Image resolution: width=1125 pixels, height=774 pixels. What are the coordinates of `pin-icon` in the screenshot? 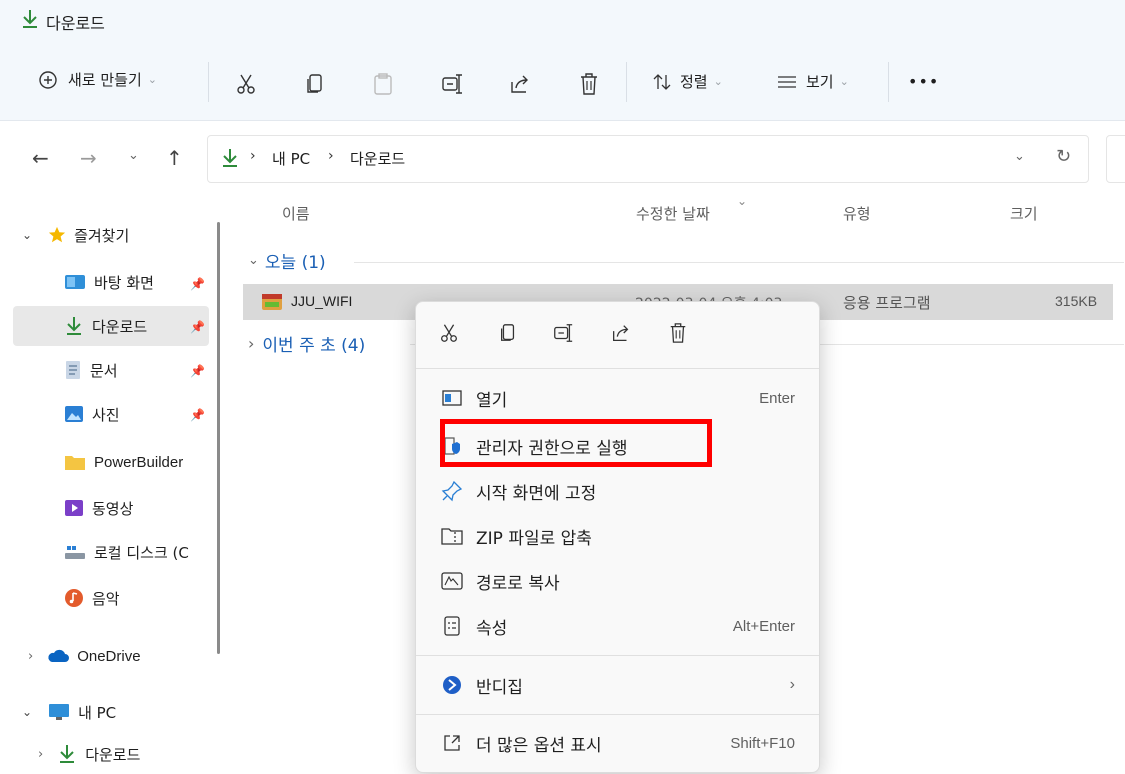 It's located at (452, 491).